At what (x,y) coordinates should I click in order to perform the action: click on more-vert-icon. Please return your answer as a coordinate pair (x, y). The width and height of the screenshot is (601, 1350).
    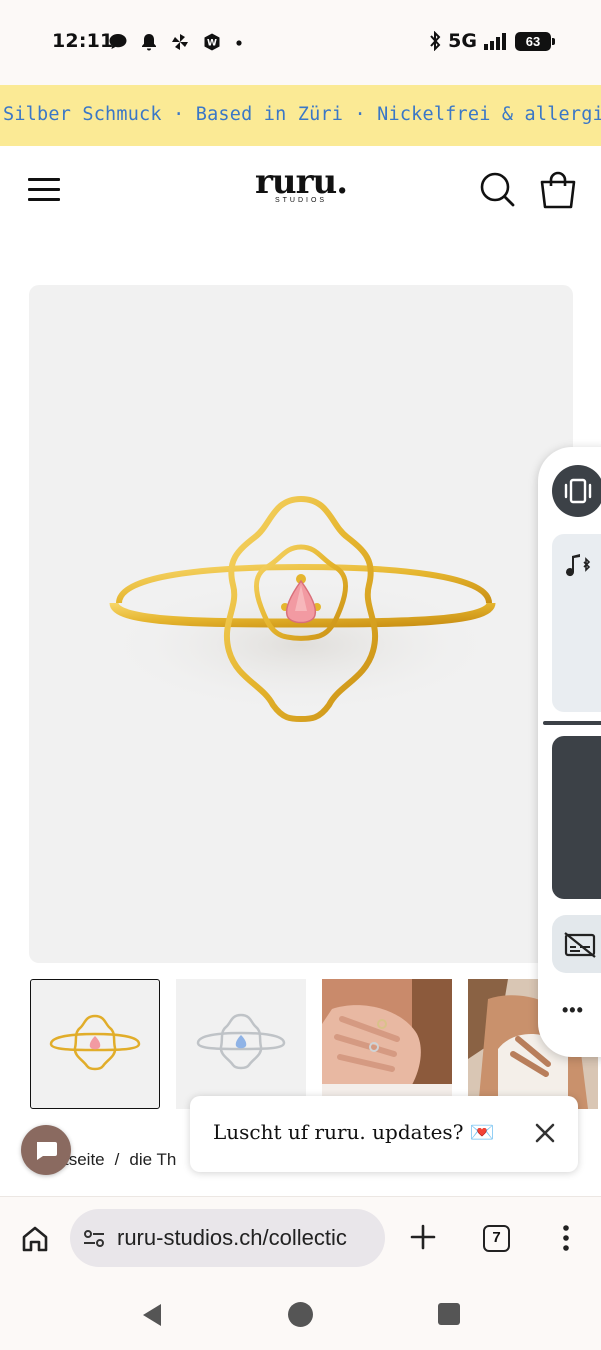
    Looking at the image, I should click on (566, 1238).